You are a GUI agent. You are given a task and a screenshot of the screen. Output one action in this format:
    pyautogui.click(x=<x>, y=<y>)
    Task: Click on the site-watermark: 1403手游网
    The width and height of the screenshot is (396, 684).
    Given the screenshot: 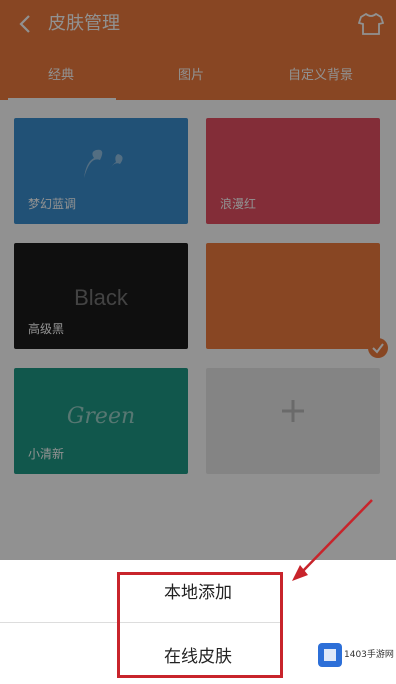 What is the action you would take?
    pyautogui.click(x=356, y=657)
    